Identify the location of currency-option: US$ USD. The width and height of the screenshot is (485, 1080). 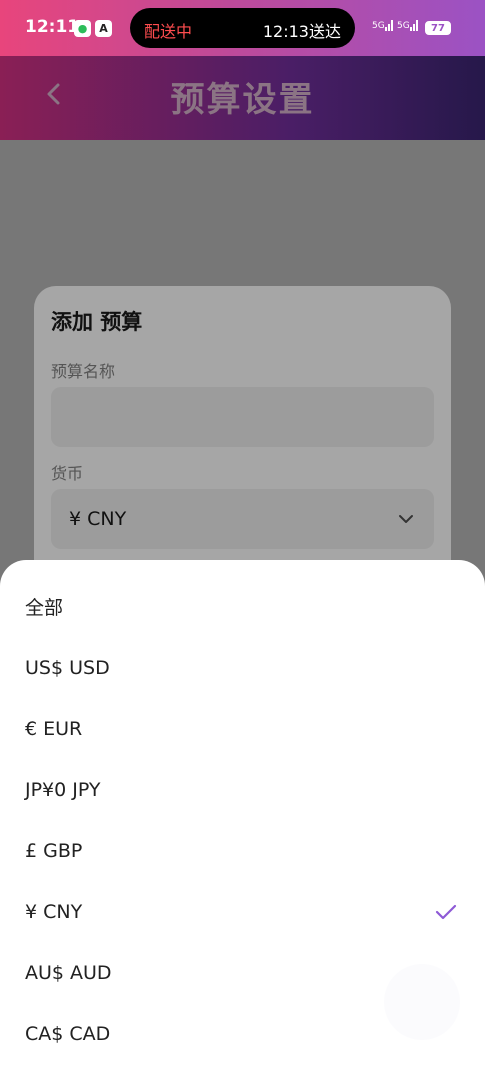
(242, 667).